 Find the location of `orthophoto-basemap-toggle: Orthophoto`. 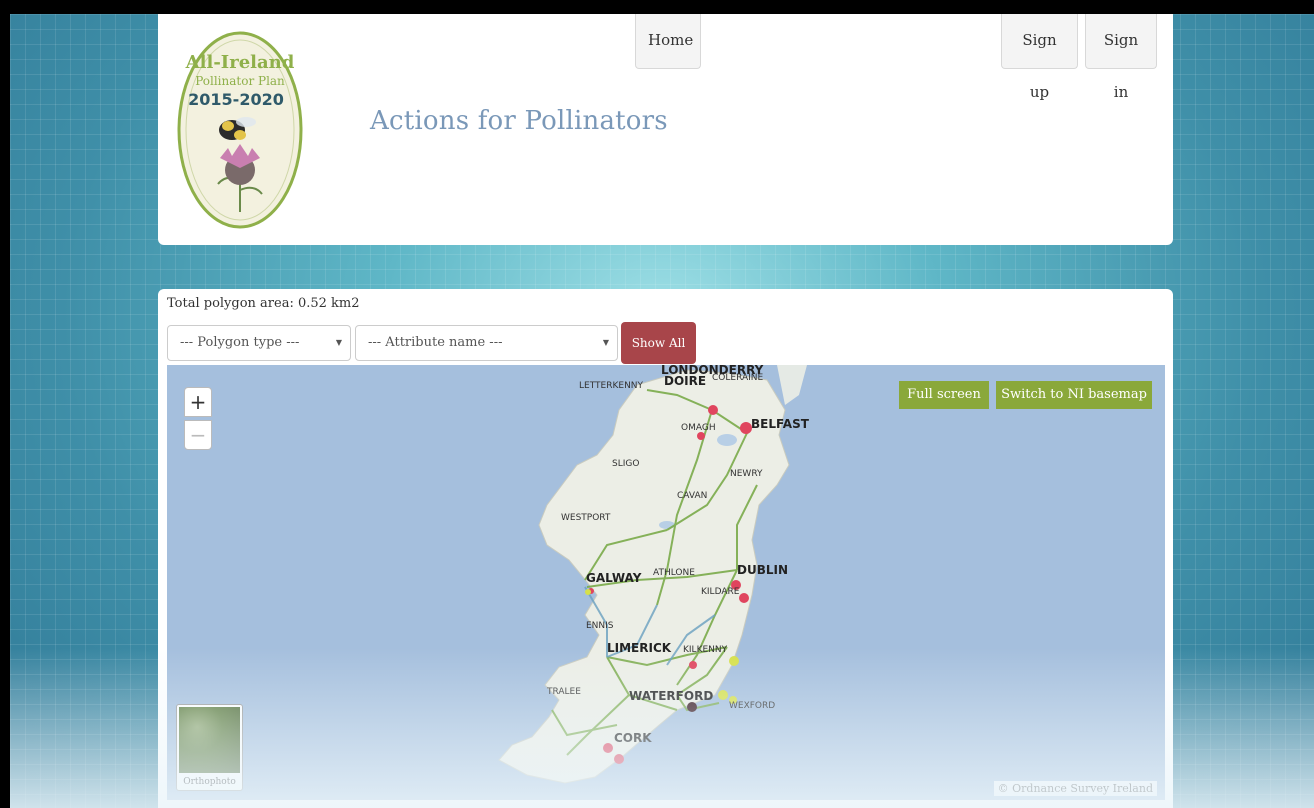

orthophoto-basemap-toggle: Orthophoto is located at coordinates (209, 747).